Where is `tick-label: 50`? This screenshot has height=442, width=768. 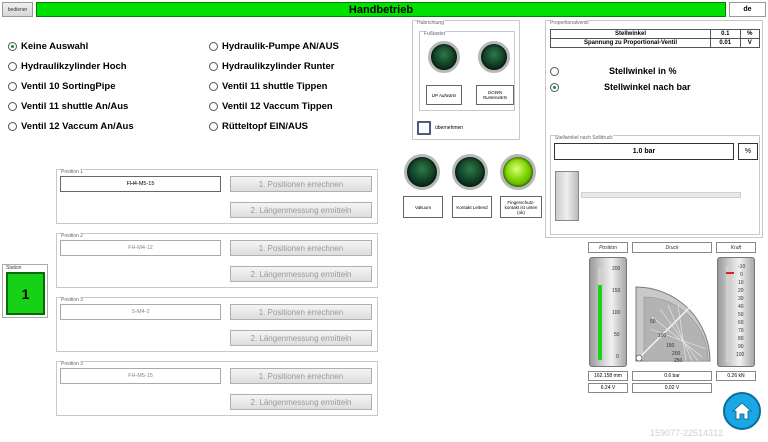 tick-label: 50 is located at coordinates (741, 315).